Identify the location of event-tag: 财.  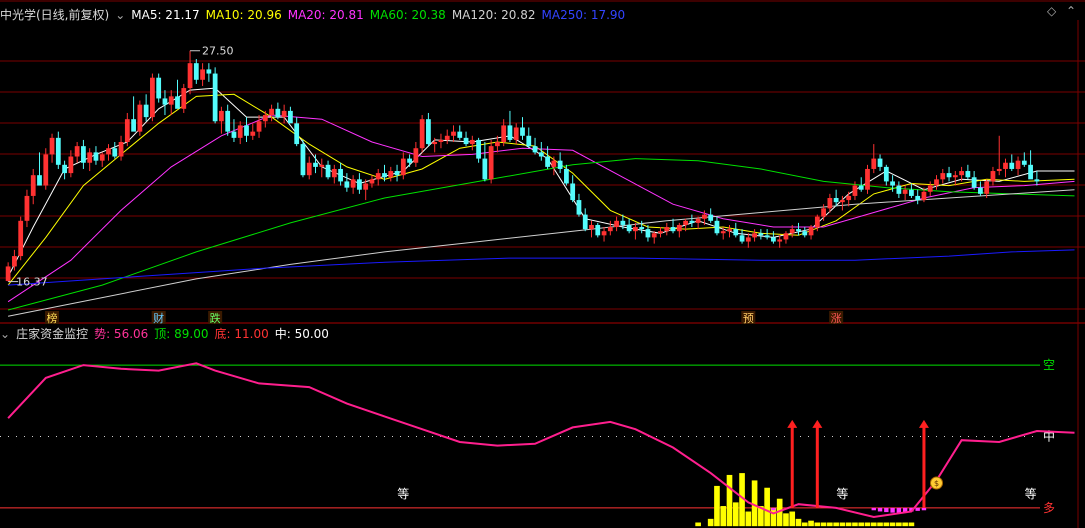
(158, 318).